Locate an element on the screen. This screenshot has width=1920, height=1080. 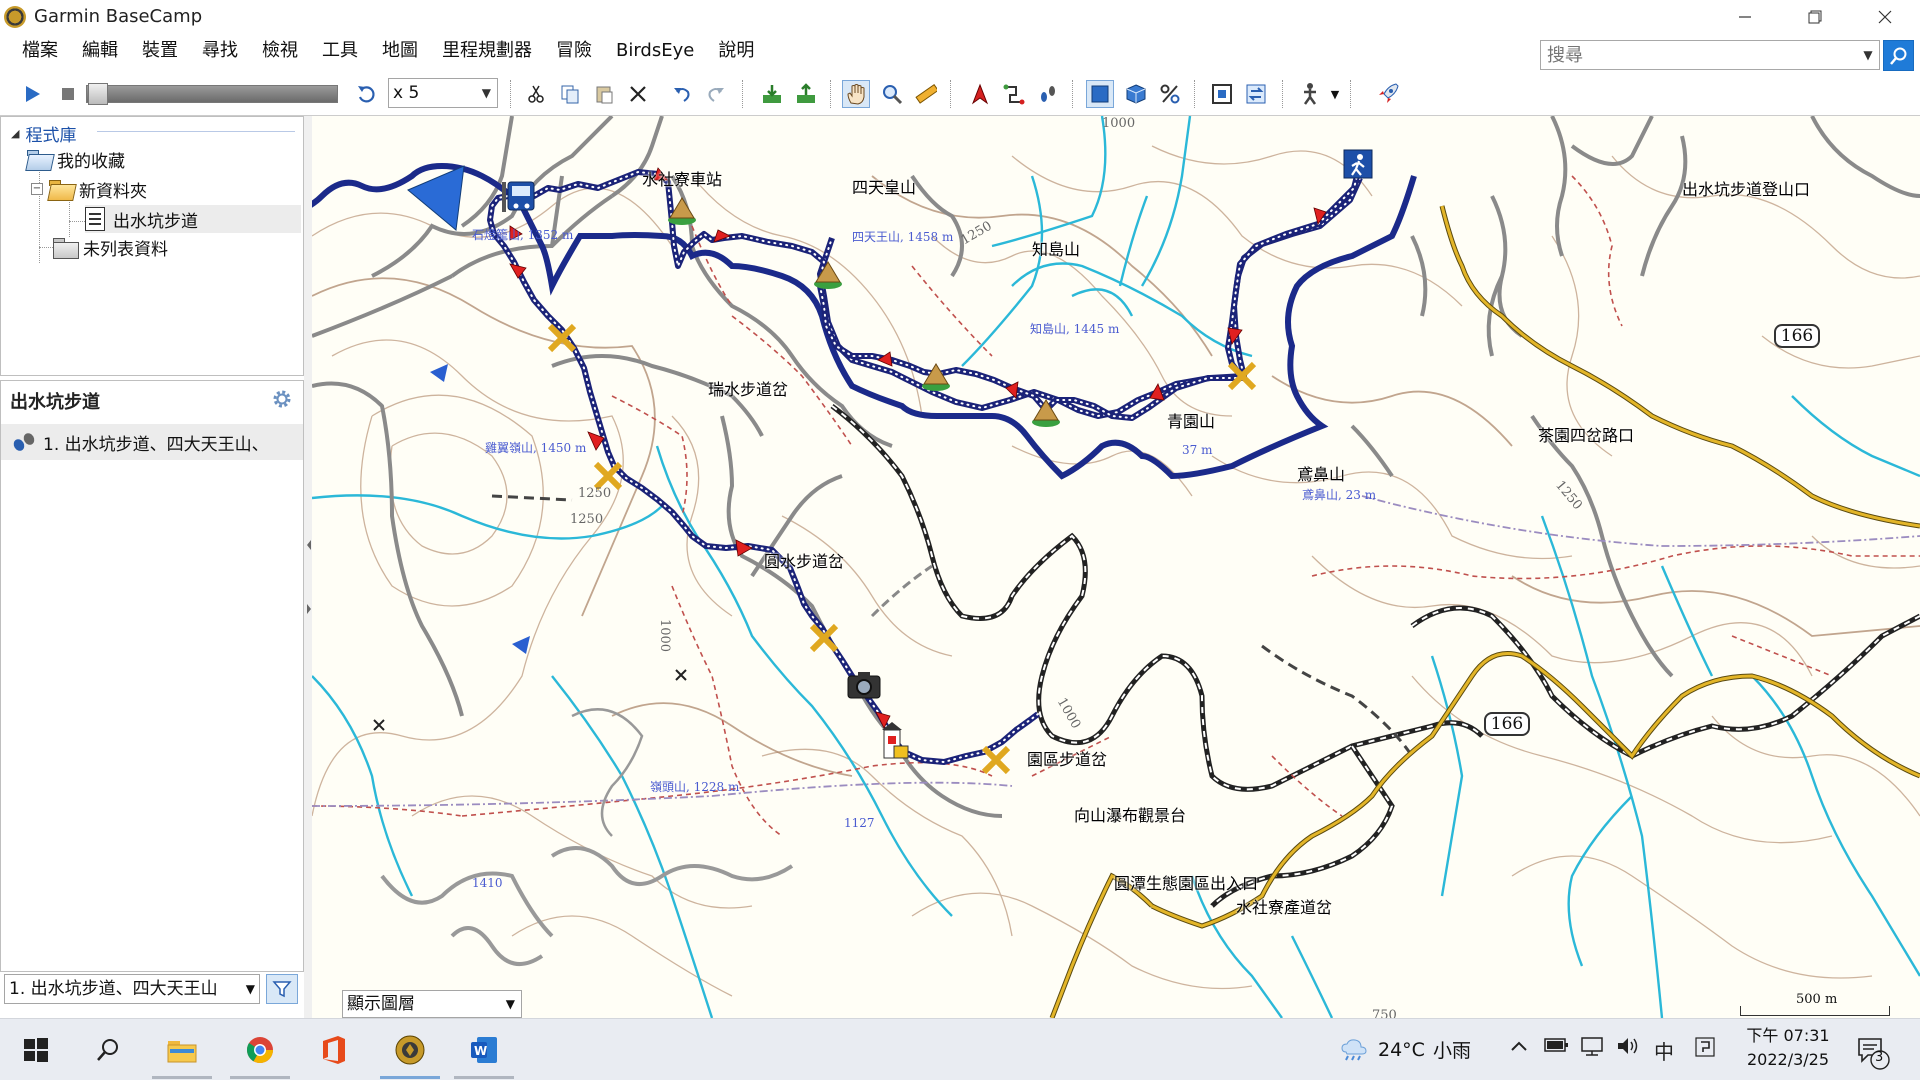
bus-station-icon is located at coordinates (518, 196).